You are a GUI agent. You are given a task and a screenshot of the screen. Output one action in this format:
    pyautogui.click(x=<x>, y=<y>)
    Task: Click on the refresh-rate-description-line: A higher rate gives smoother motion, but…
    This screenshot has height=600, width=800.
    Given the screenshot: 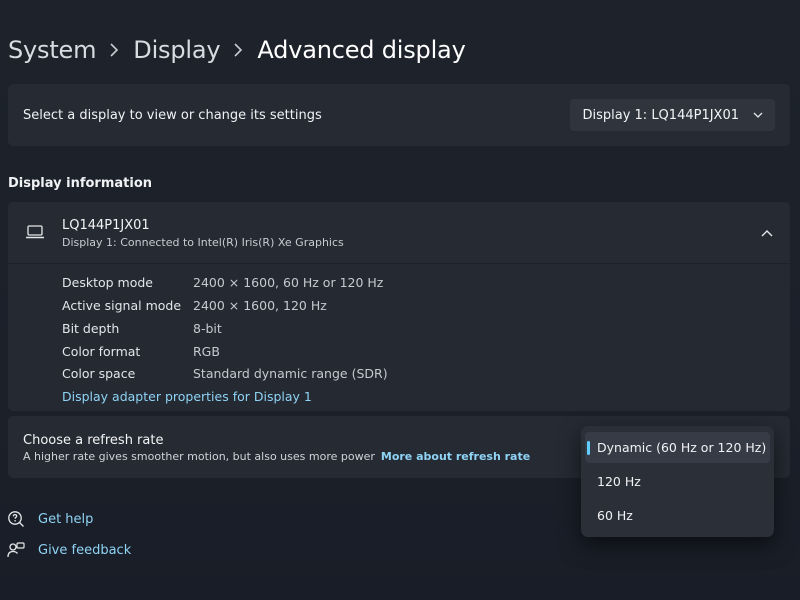 What is the action you would take?
    pyautogui.click(x=276, y=456)
    